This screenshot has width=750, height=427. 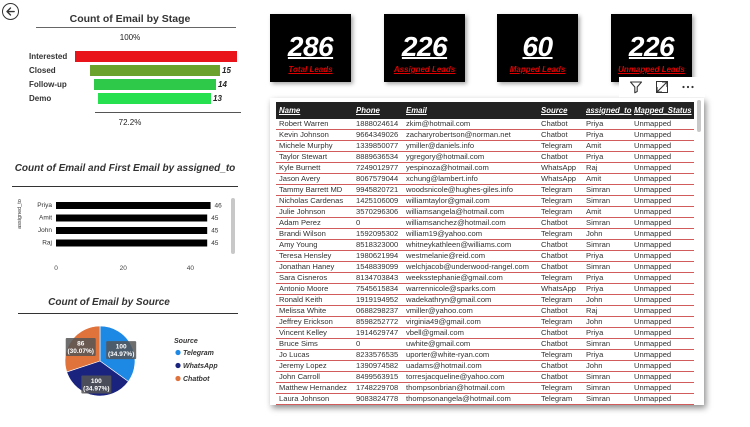 What do you see at coordinates (471, 146) in the screenshot?
I see `table-cell: ymiller@daniels.info` at bounding box center [471, 146].